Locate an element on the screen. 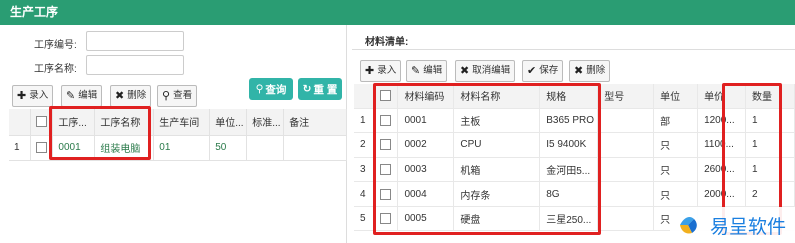 This screenshot has width=795, height=243. watermark-logo: 易呈软件 is located at coordinates (732, 225).